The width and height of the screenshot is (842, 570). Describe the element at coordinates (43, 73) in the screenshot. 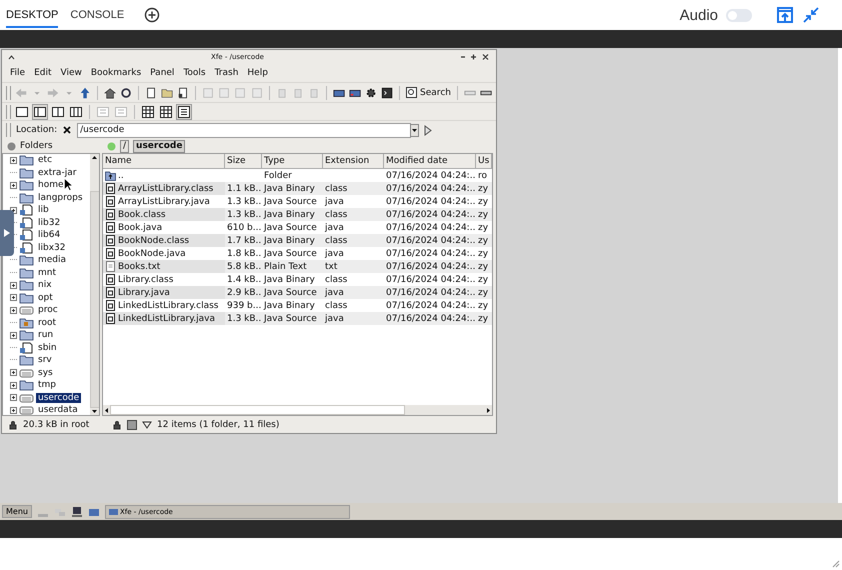

I see `menu-item: Edit` at that location.